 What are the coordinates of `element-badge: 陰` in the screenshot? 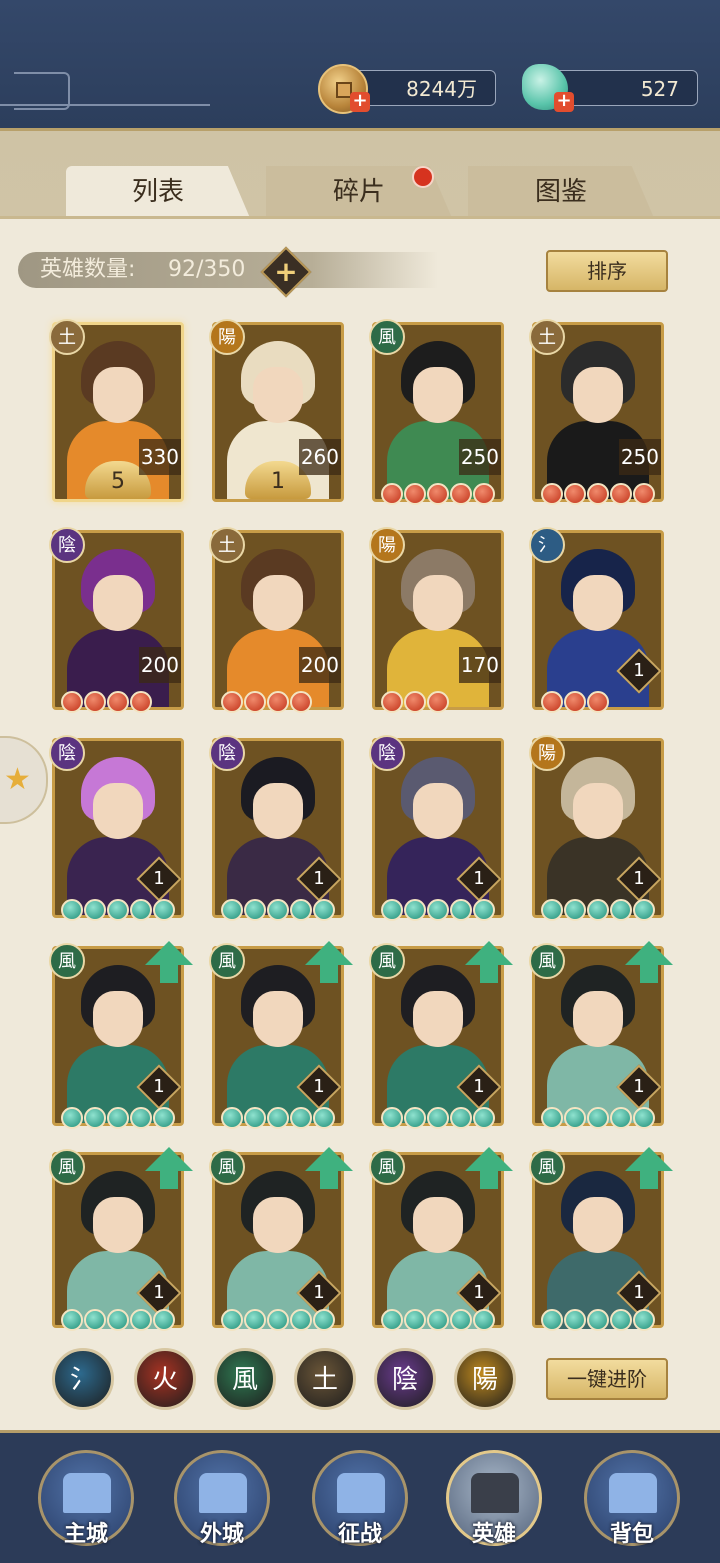 It's located at (67, 753).